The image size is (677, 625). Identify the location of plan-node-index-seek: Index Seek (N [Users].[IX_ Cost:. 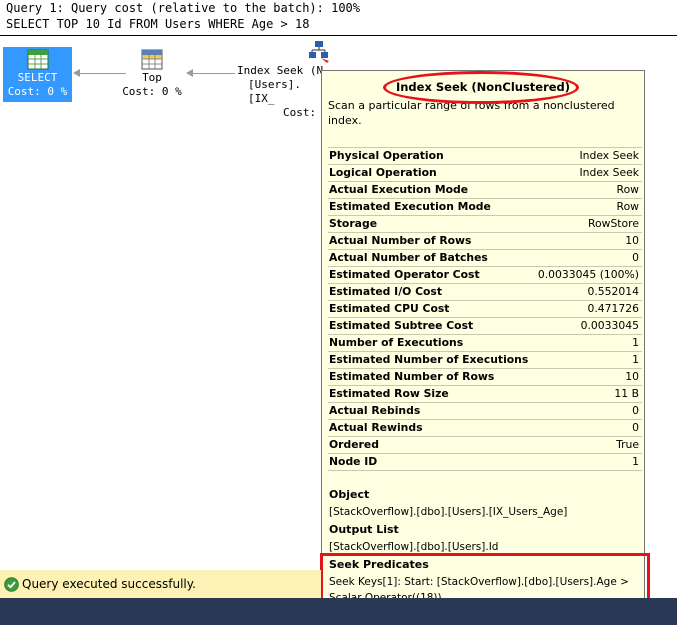
(278, 80).